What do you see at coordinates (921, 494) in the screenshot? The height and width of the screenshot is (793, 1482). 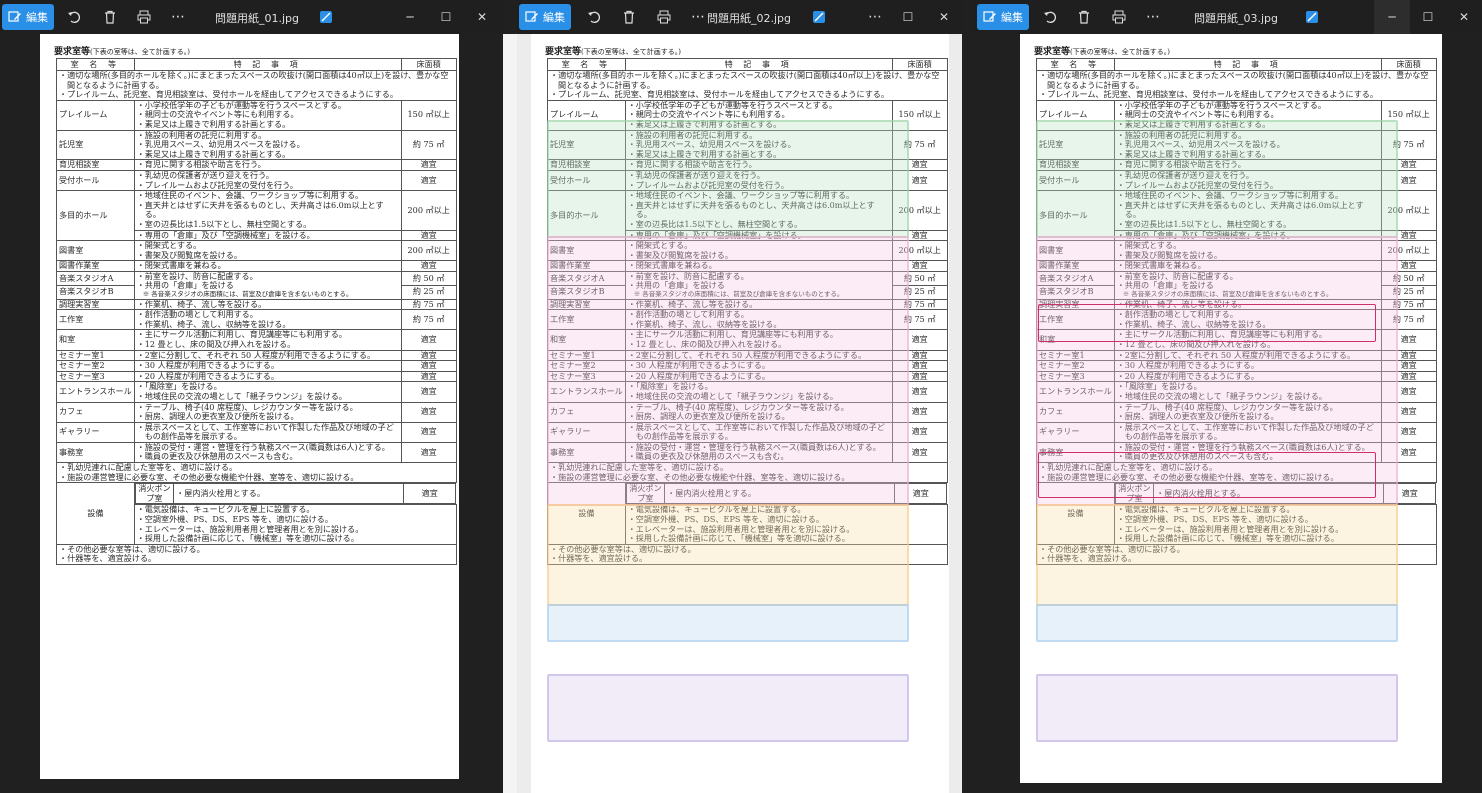 I see `pump-room-area: 適宜` at bounding box center [921, 494].